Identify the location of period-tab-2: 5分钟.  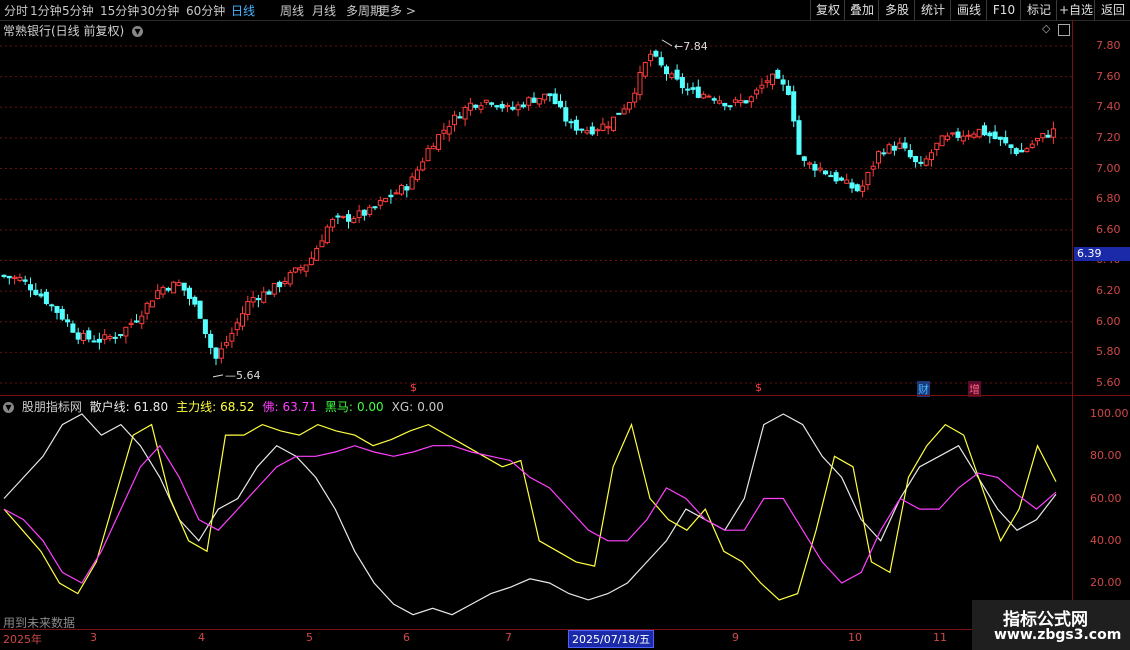
(78, 10).